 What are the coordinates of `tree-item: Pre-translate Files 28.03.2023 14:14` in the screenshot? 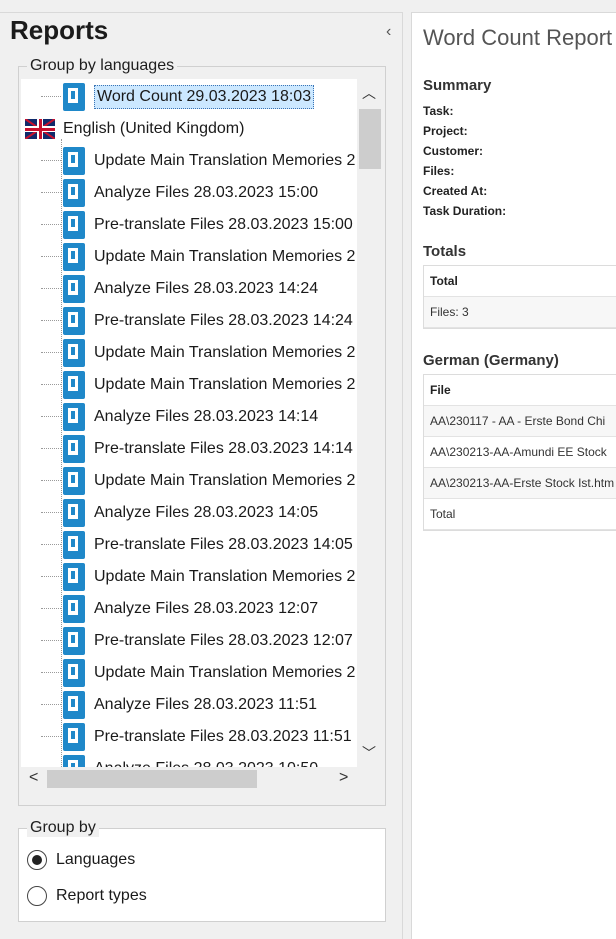 It's located at (197, 449).